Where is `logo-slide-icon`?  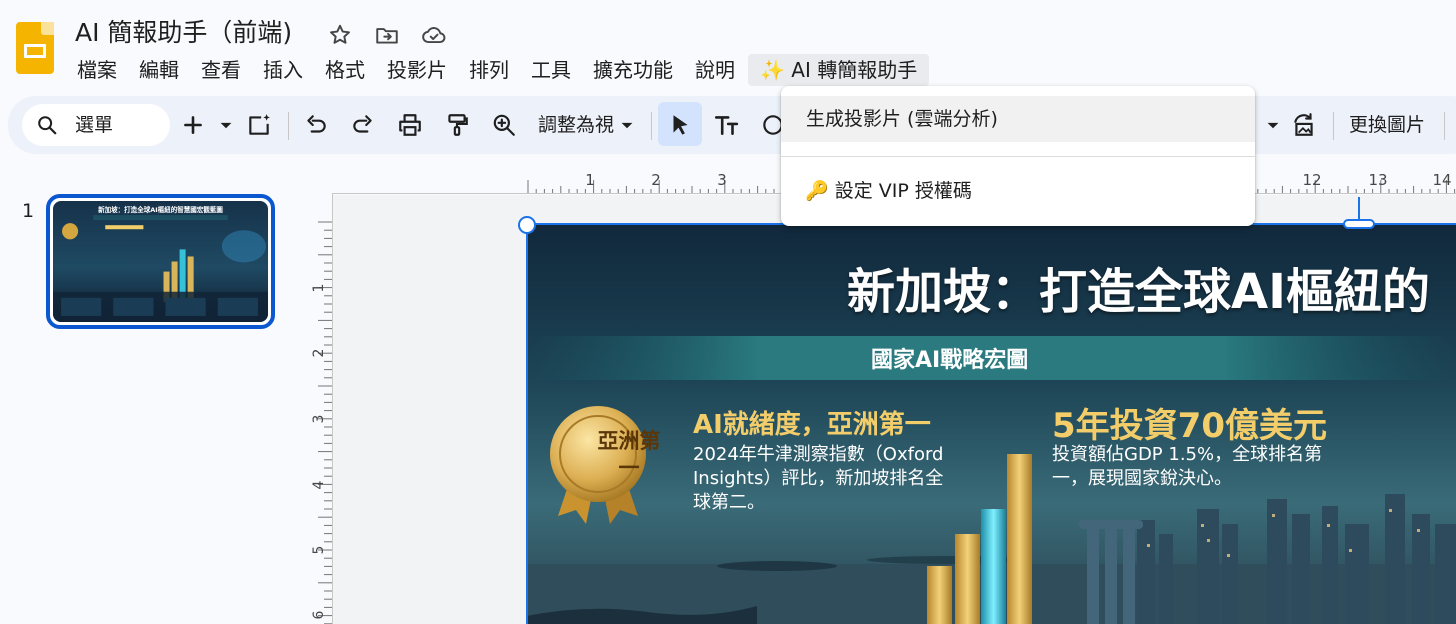 logo-slide-icon is located at coordinates (35, 51).